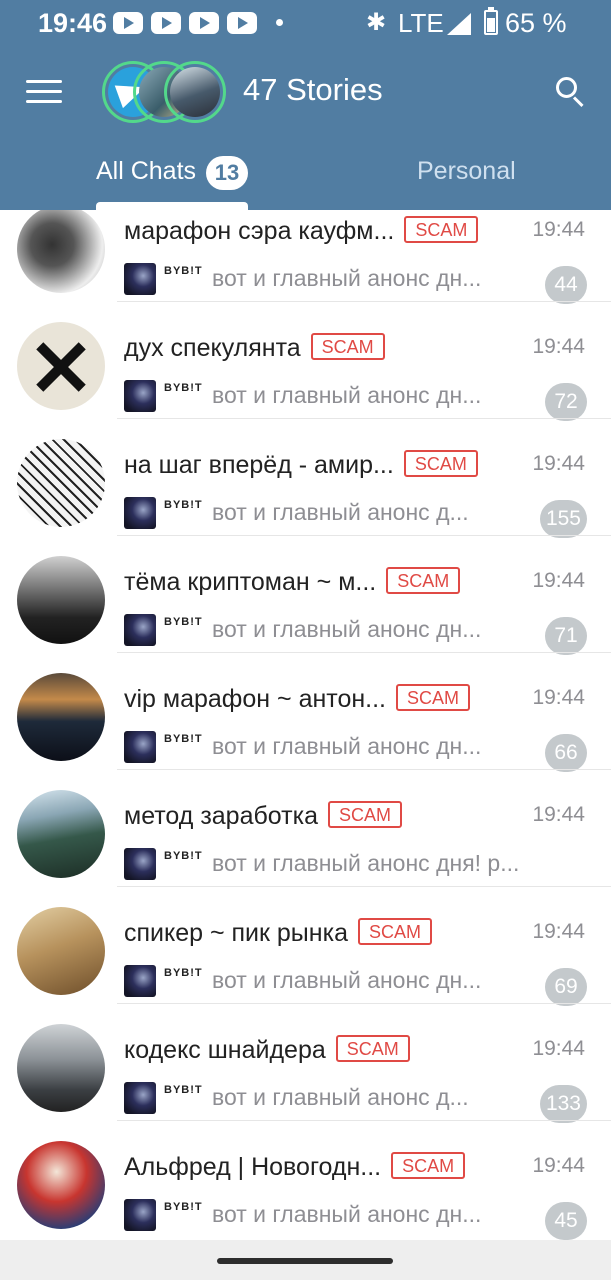 This screenshot has width=611, height=1280. What do you see at coordinates (278, 933) in the screenshot?
I see `chat-title: спикер ~ пик рынка SCAM` at bounding box center [278, 933].